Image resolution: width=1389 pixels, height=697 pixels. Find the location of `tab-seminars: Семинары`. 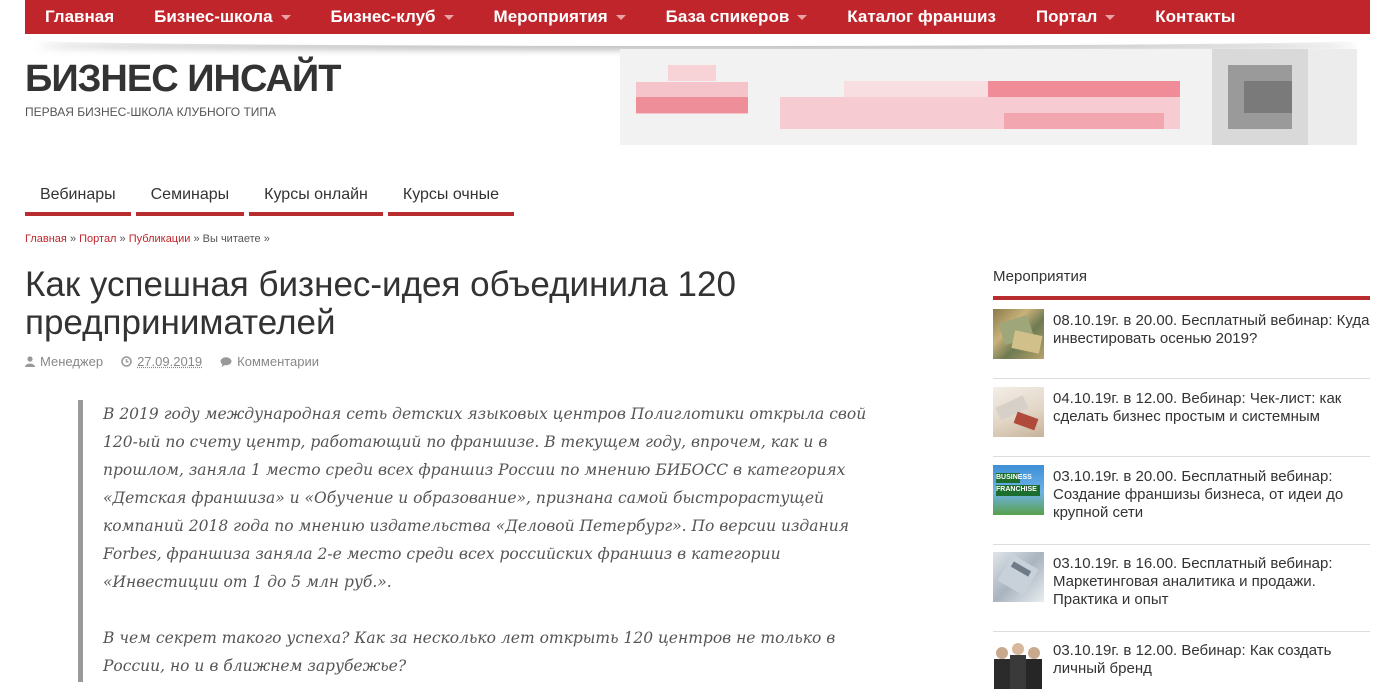

tab-seminars: Семинары is located at coordinates (190, 197).